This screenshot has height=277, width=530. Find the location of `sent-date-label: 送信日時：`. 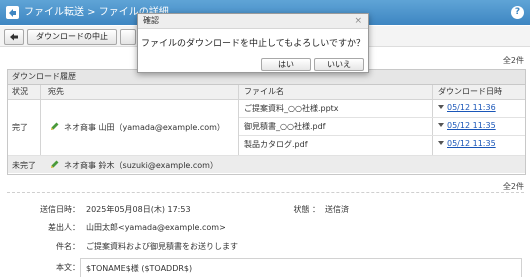

sent-date-label: 送信日時： is located at coordinates (60, 209).